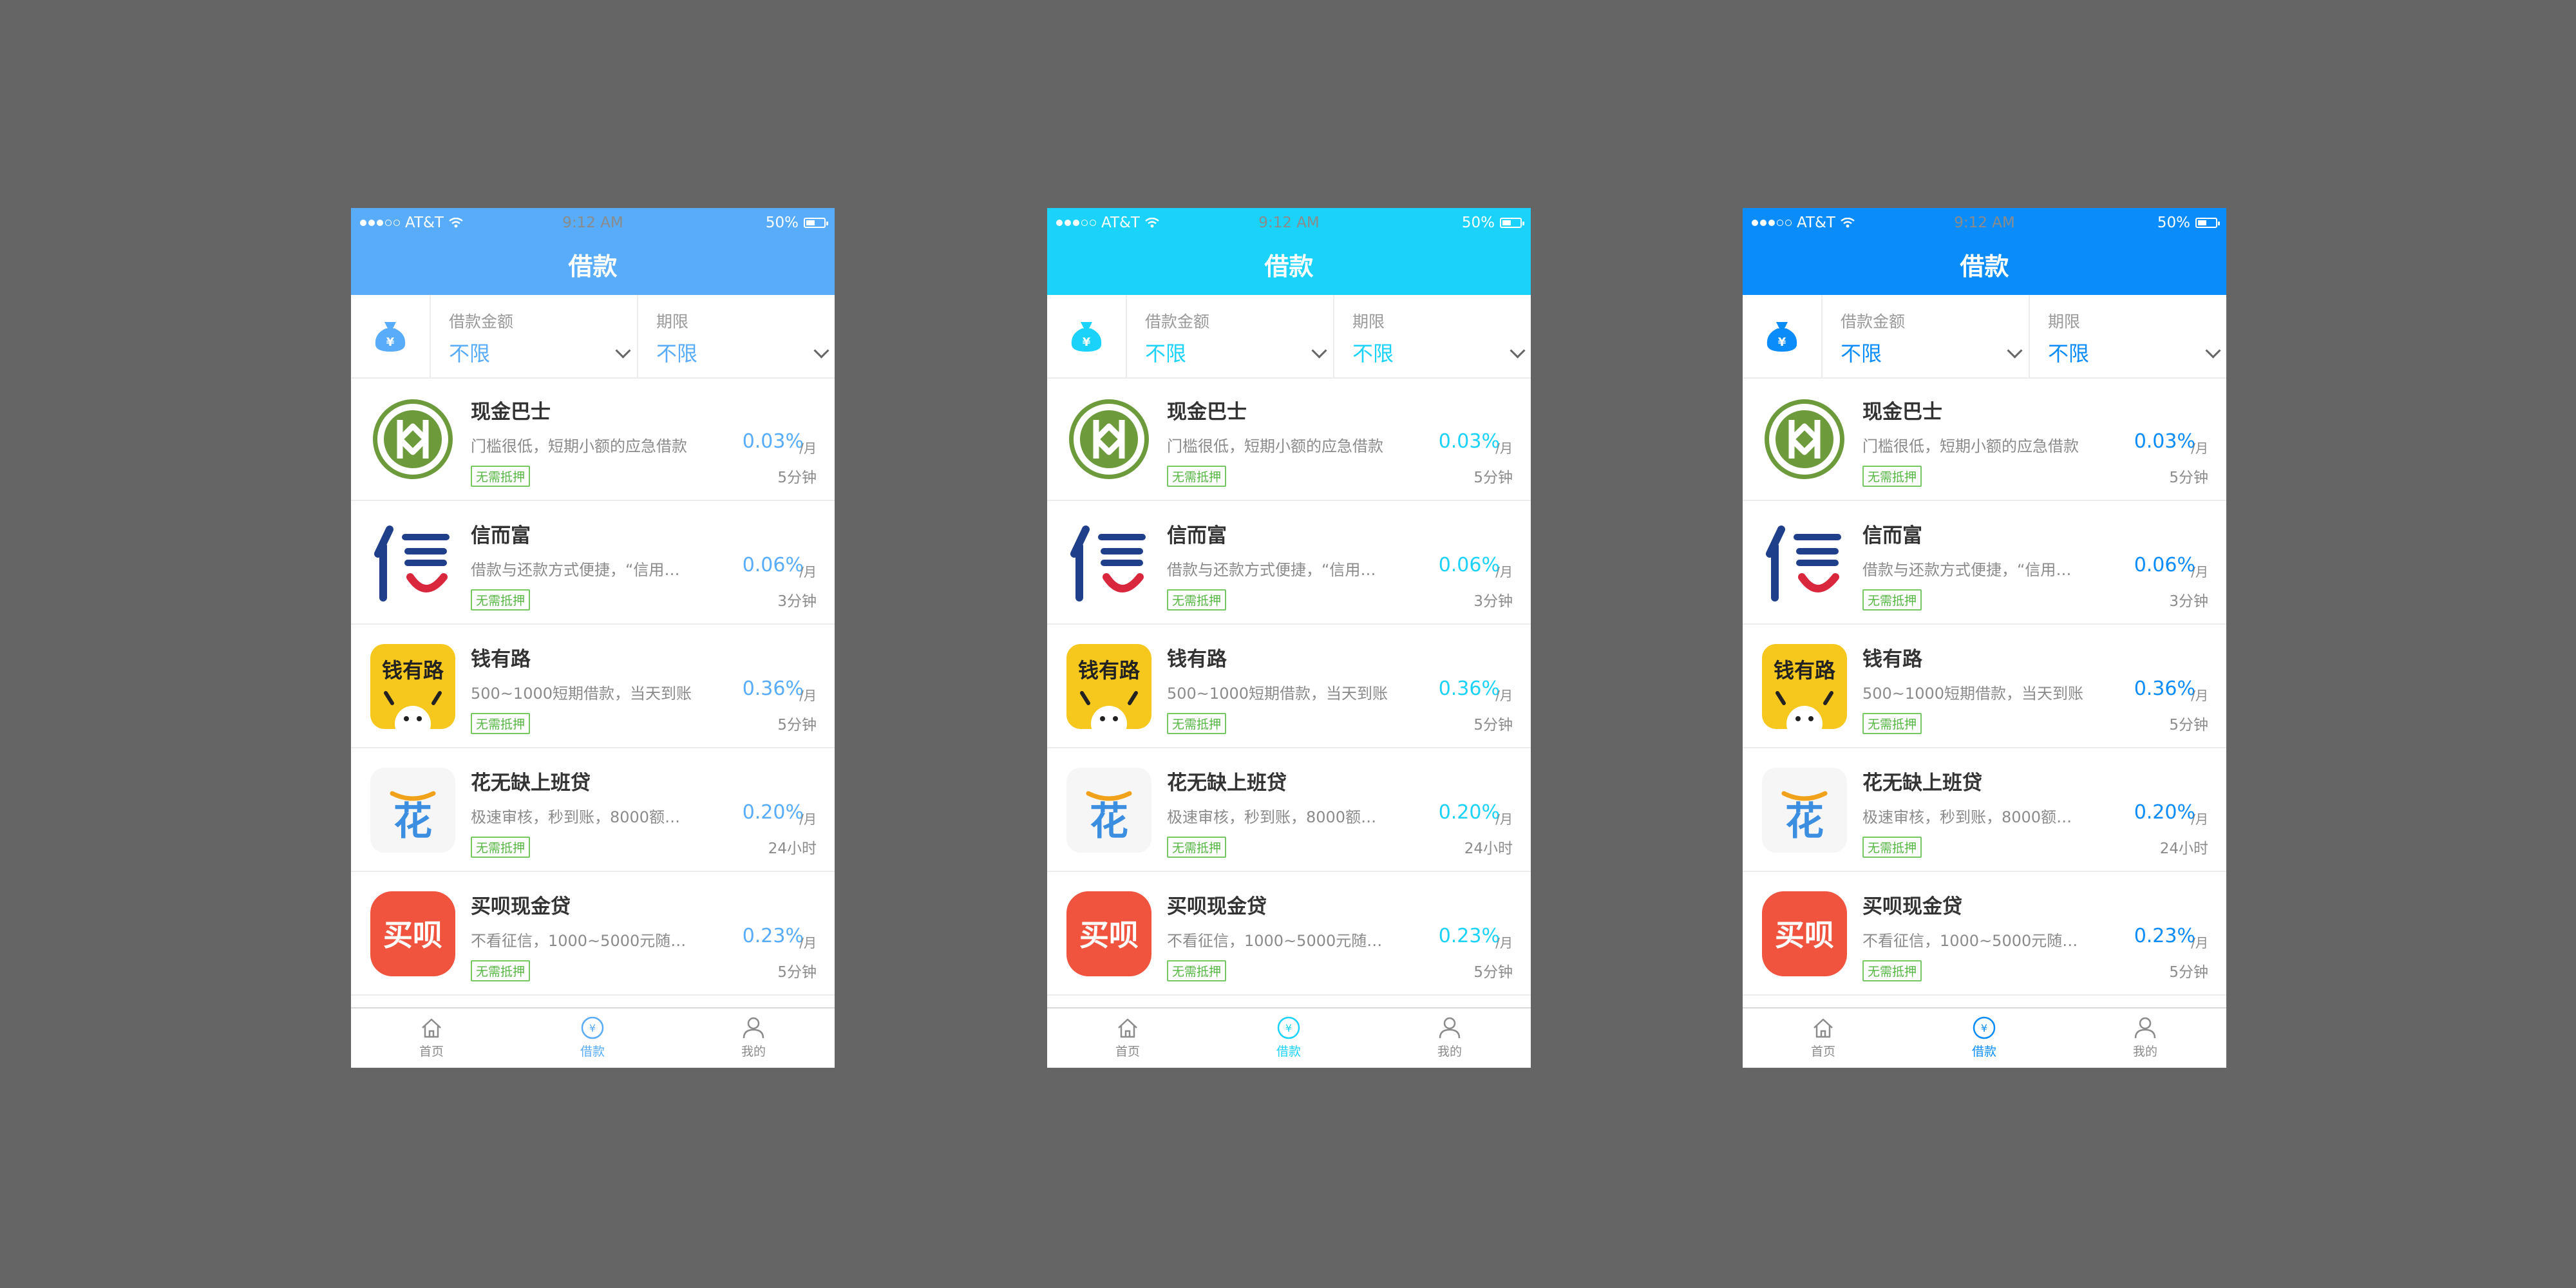  What do you see at coordinates (579, 446) in the screenshot?
I see `loan-description: 门槛很低，短期小额的应急借款` at bounding box center [579, 446].